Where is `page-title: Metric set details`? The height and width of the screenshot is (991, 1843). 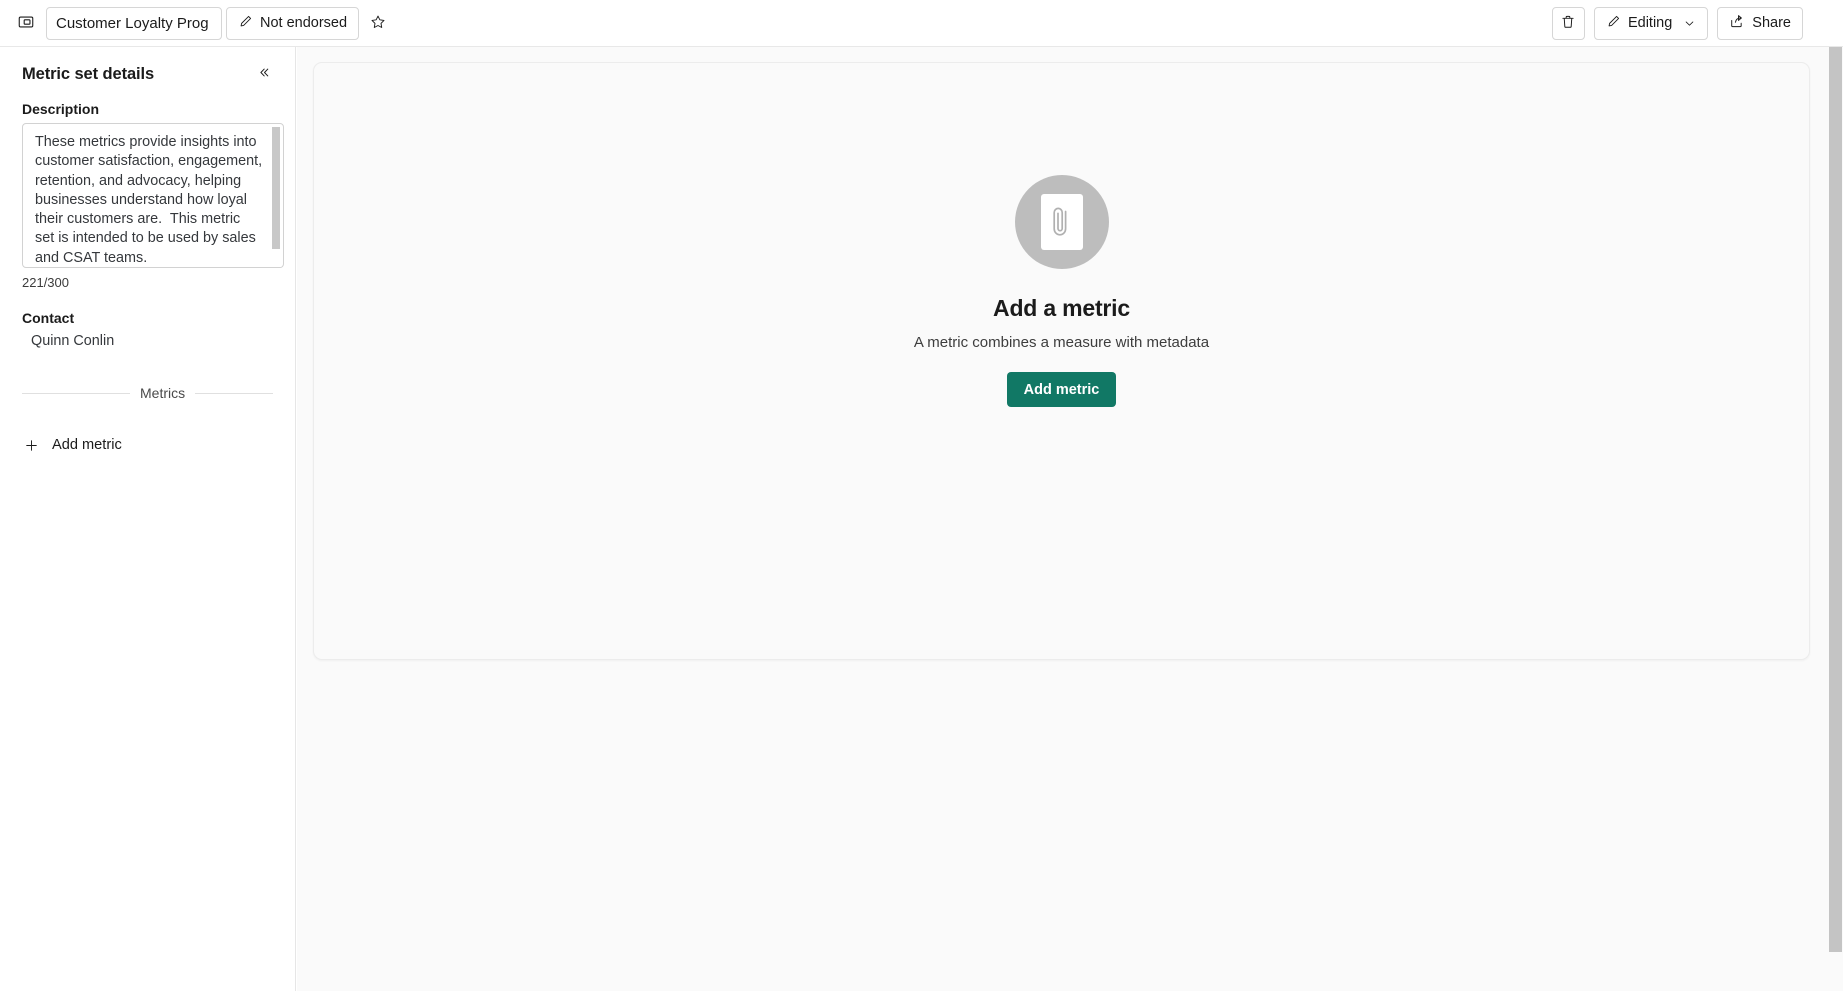
page-title: Metric set details is located at coordinates (88, 73).